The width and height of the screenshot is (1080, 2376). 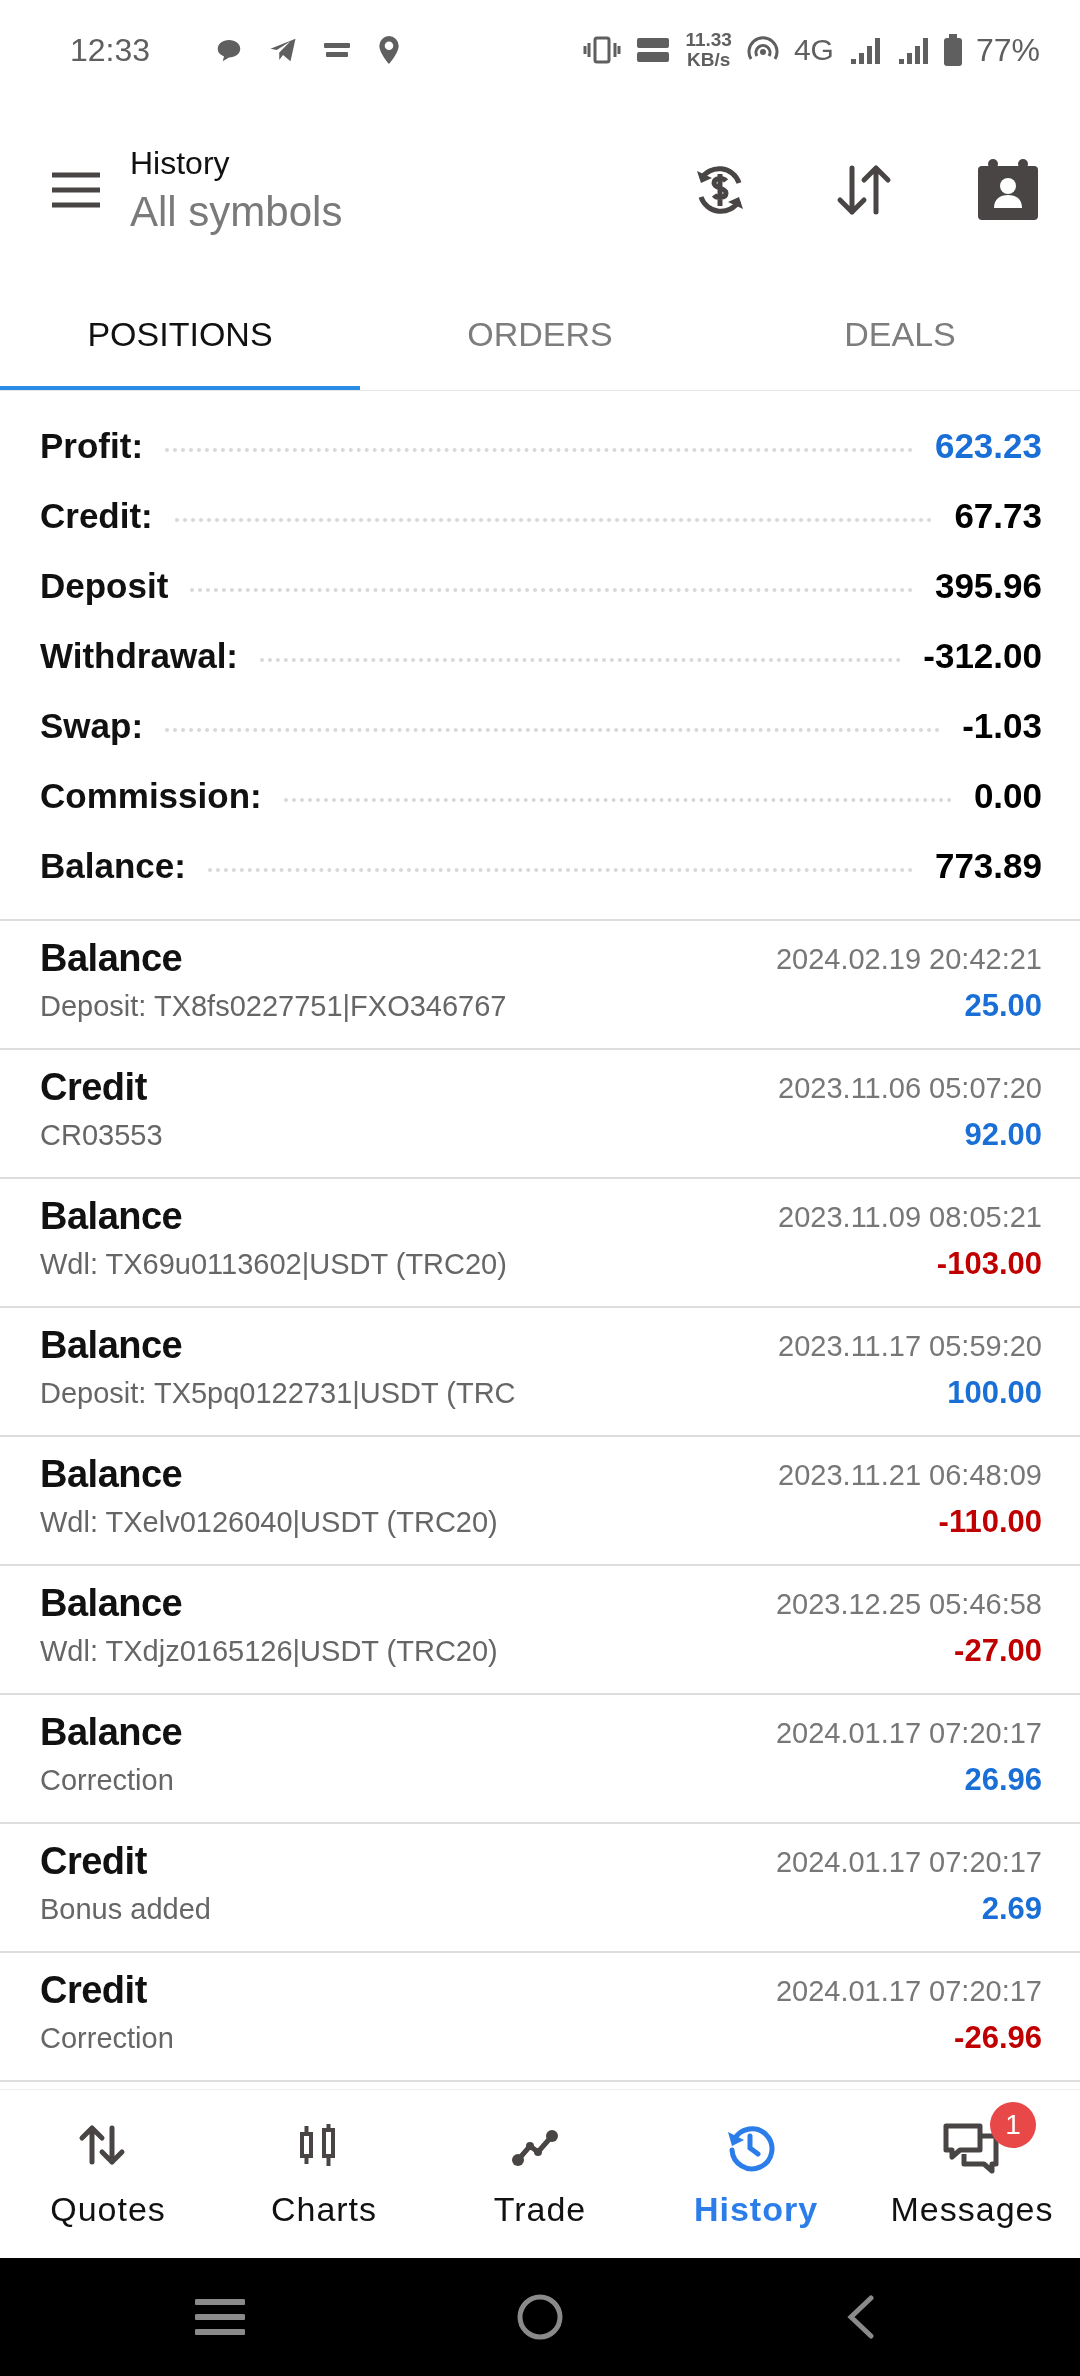 What do you see at coordinates (1008, 190) in the screenshot?
I see `contact-card-icon` at bounding box center [1008, 190].